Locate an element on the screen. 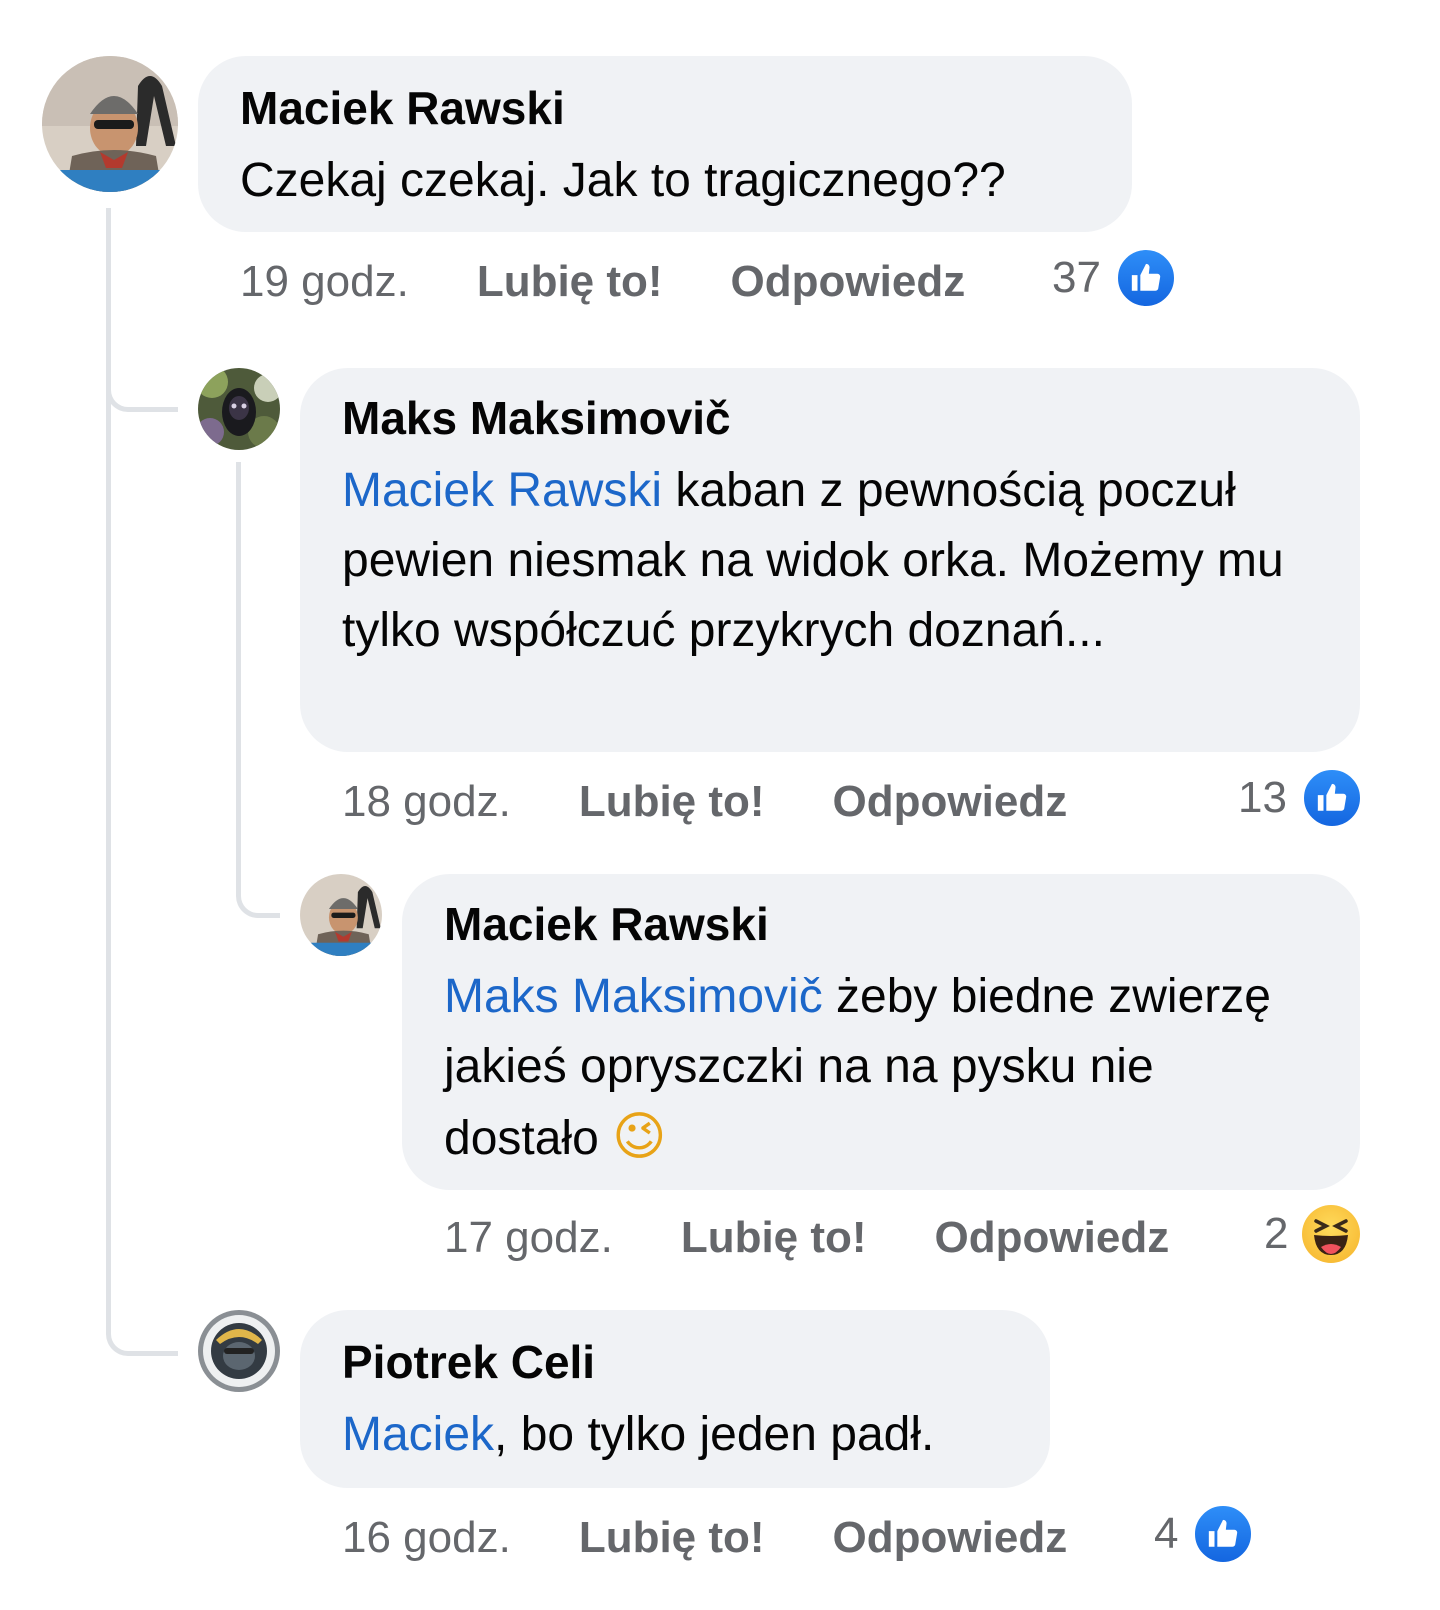  reaction-count: 13 is located at coordinates (1262, 797).